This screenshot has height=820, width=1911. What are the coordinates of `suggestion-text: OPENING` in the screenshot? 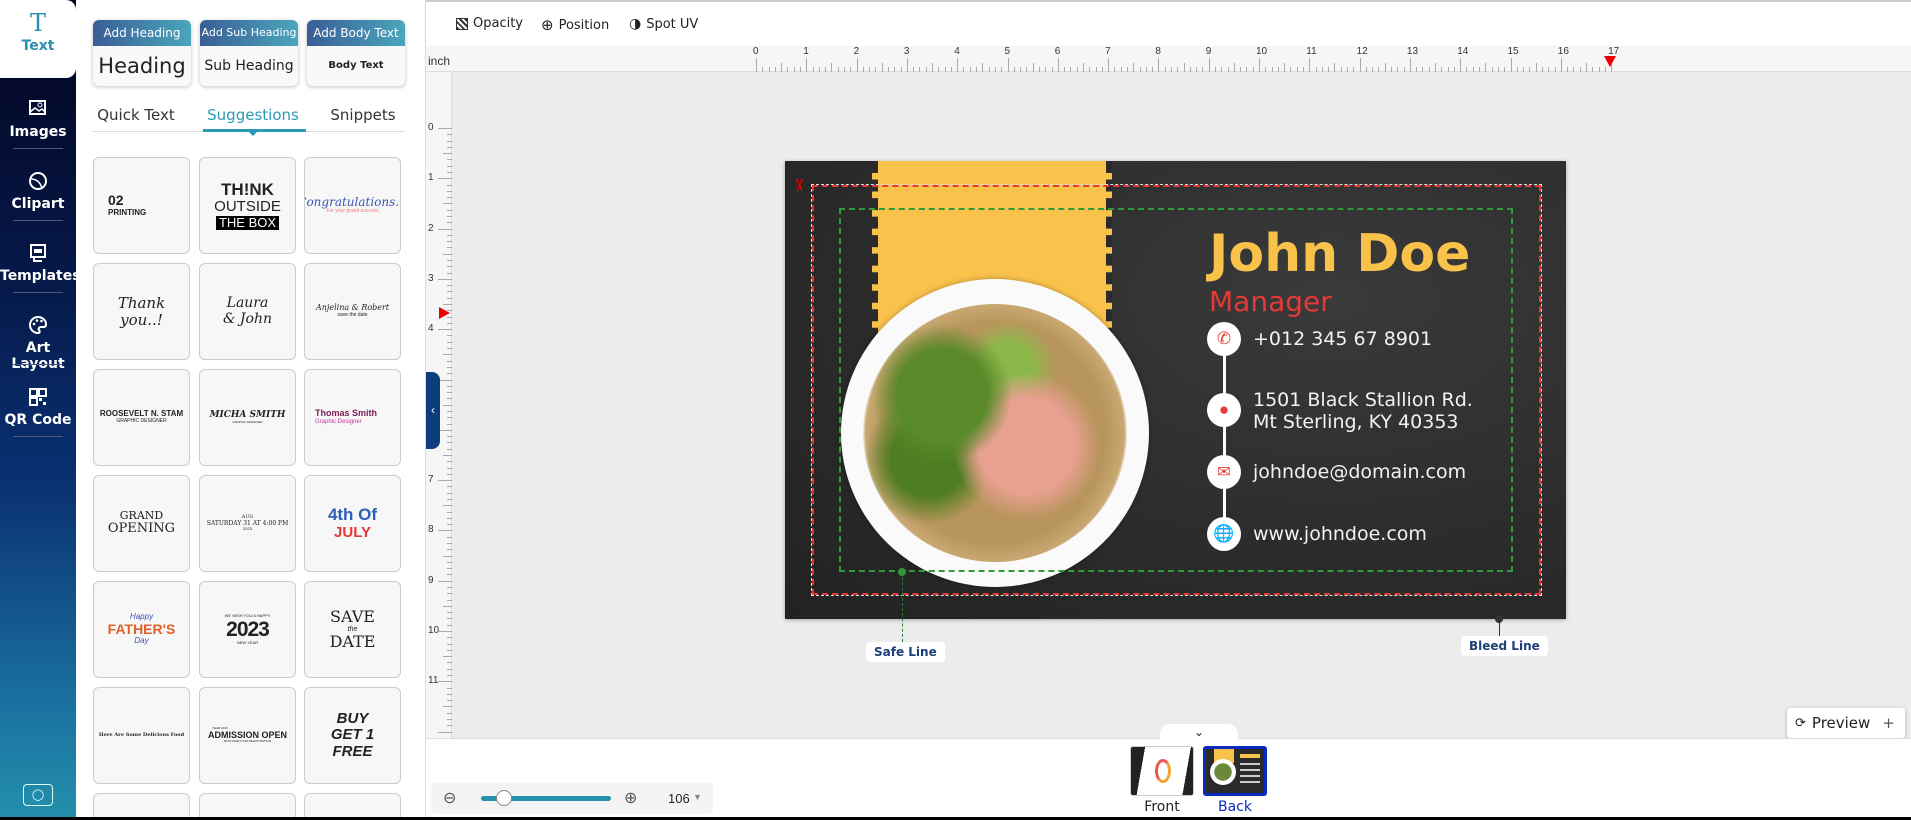 It's located at (141, 529).